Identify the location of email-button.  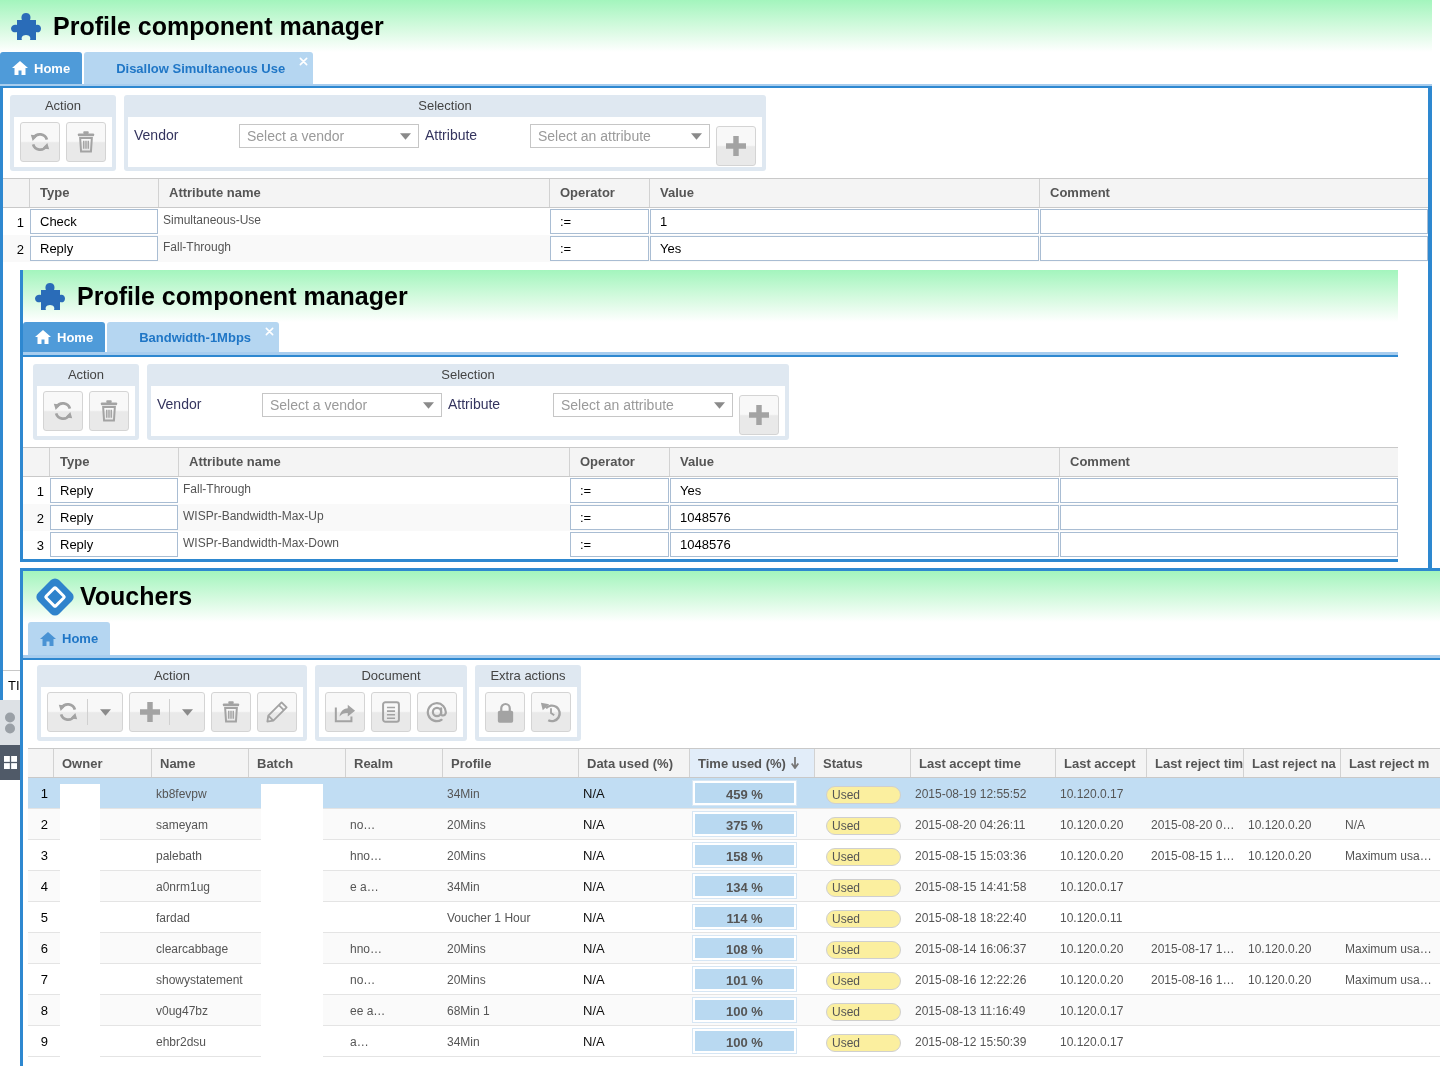
(437, 712).